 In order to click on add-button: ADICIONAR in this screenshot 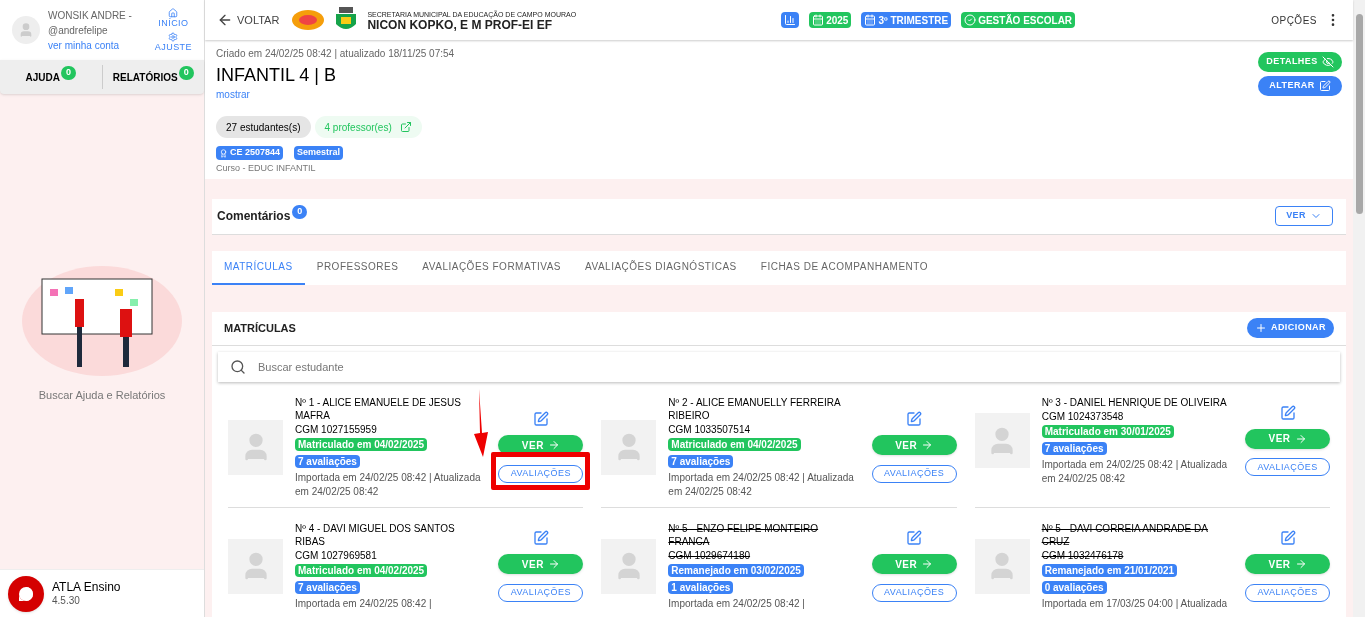, I will do `click(1290, 328)`.